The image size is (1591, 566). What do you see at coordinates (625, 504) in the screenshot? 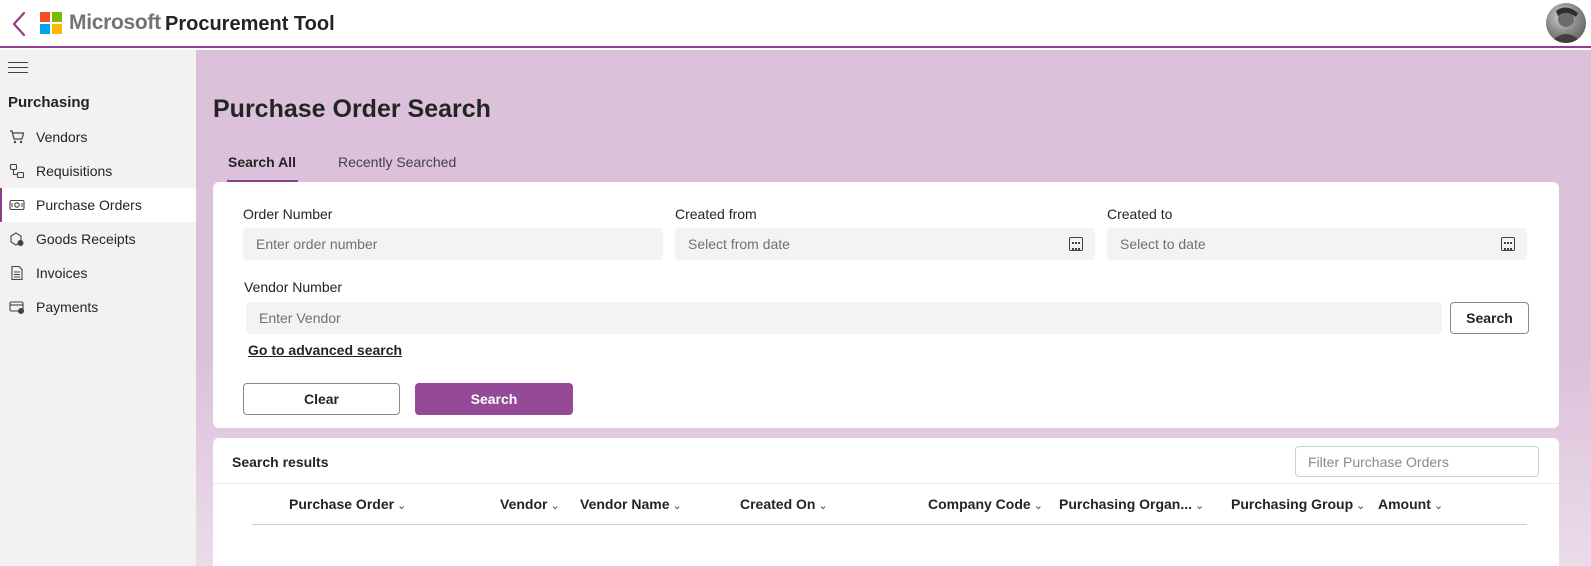
I see `column-header-label: Vendor Name` at bounding box center [625, 504].